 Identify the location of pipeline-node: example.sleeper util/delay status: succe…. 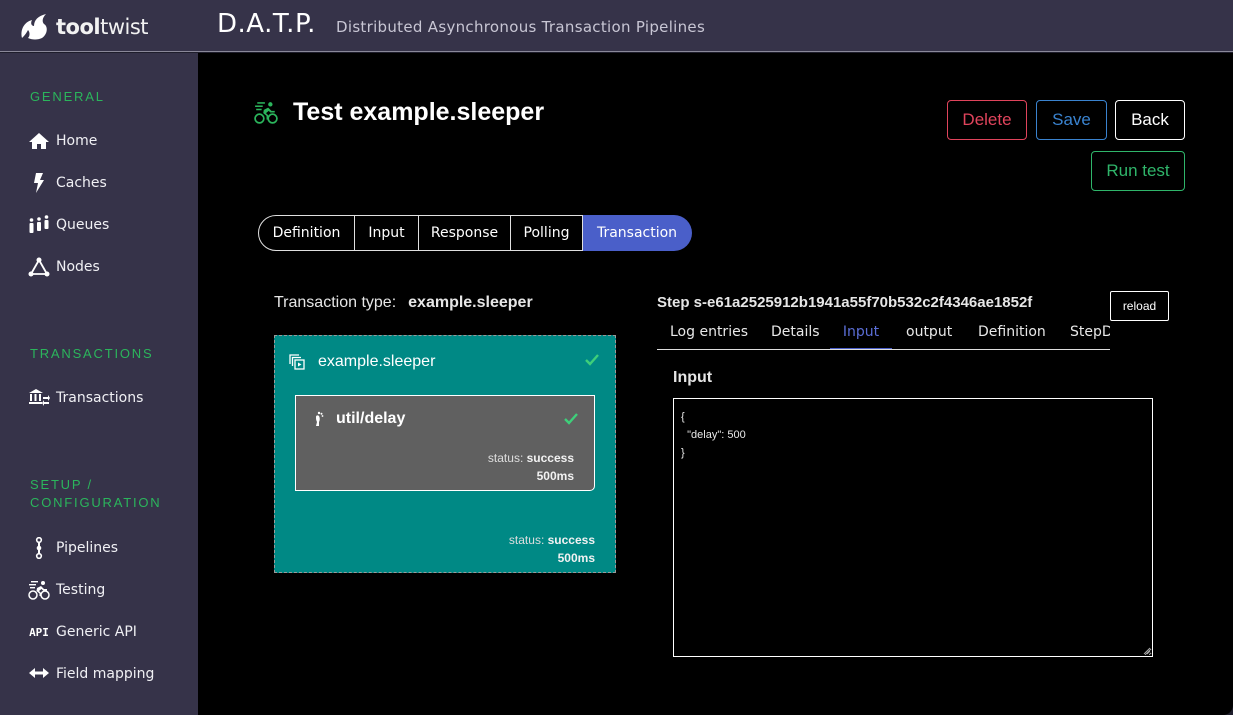
(445, 454).